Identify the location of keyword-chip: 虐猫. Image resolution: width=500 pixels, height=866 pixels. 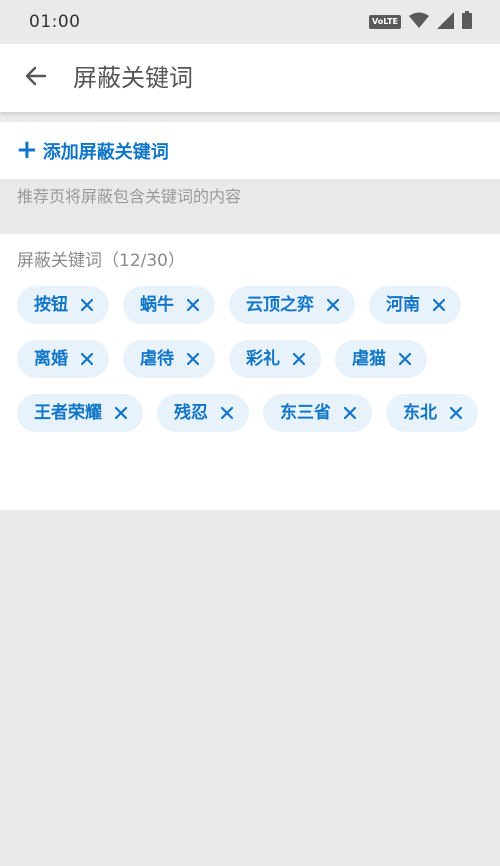
(381, 359).